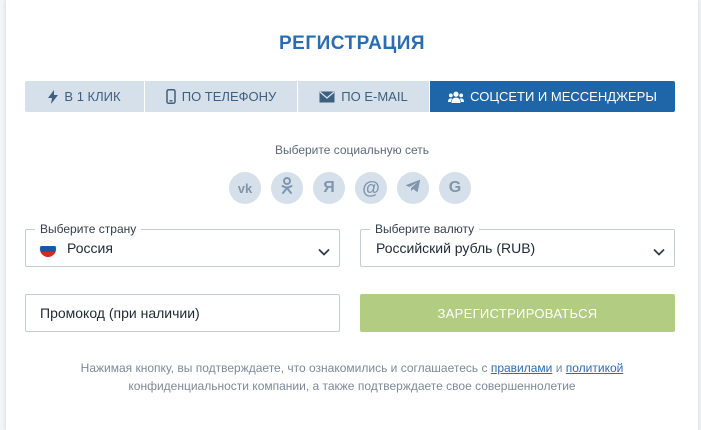  What do you see at coordinates (327, 97) in the screenshot?
I see `envelope-icon` at bounding box center [327, 97].